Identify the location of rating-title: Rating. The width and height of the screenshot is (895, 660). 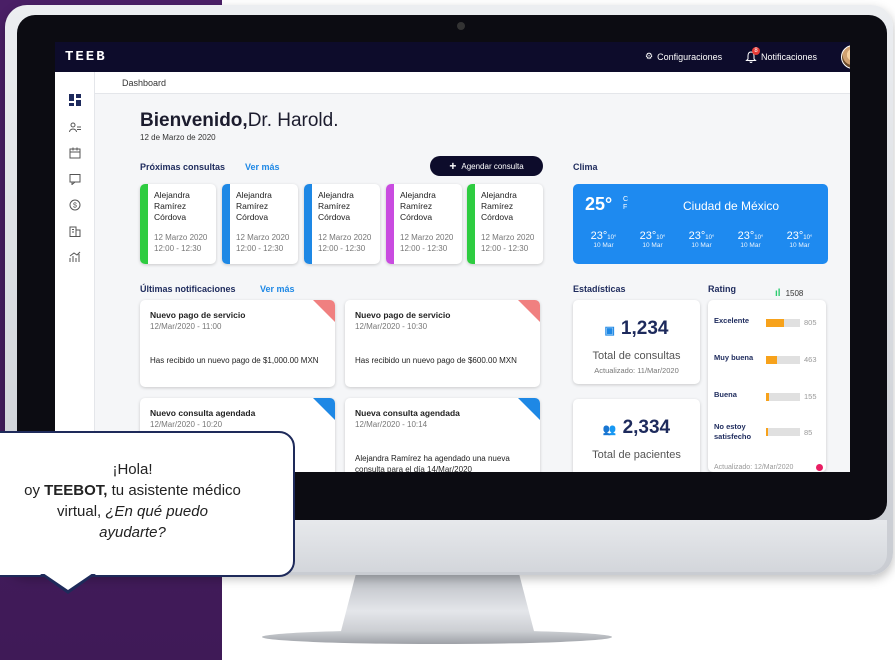
(722, 289).